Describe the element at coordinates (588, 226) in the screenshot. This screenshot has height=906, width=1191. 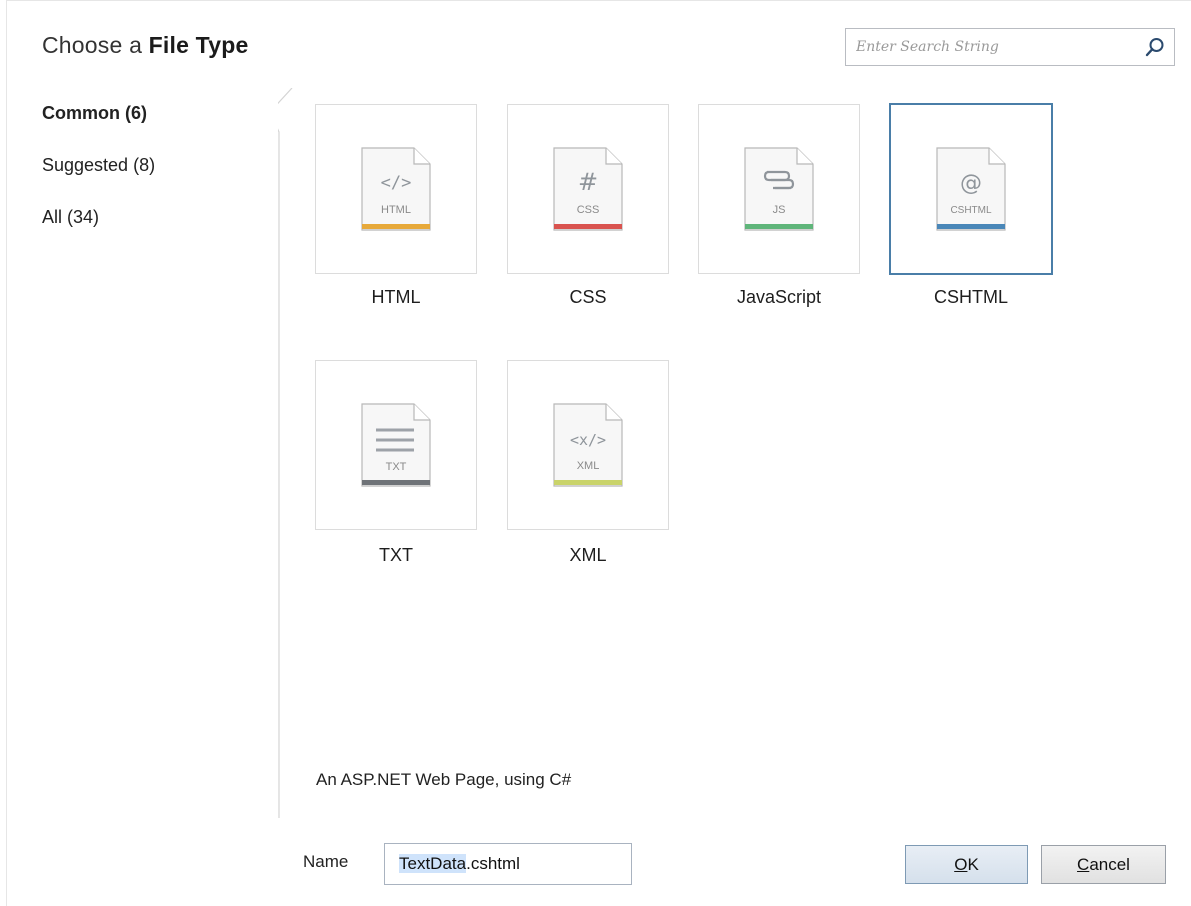
I see `css-accent-bar` at that location.